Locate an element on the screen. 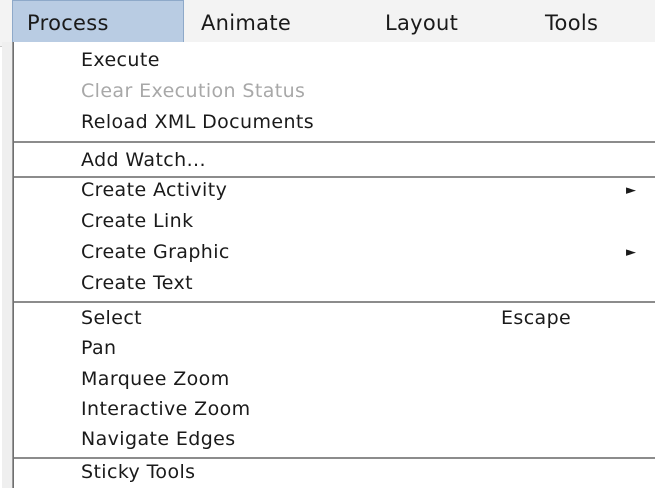  menu-item-reload-xml-documents: Reload XML Documents is located at coordinates (334, 122).